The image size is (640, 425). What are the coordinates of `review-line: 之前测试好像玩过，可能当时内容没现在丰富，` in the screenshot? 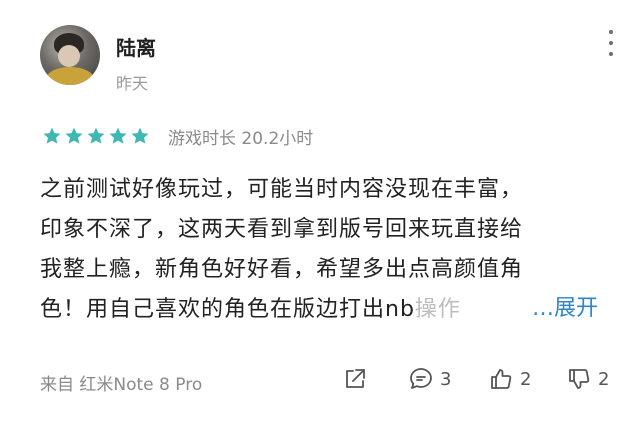 It's located at (282, 189).